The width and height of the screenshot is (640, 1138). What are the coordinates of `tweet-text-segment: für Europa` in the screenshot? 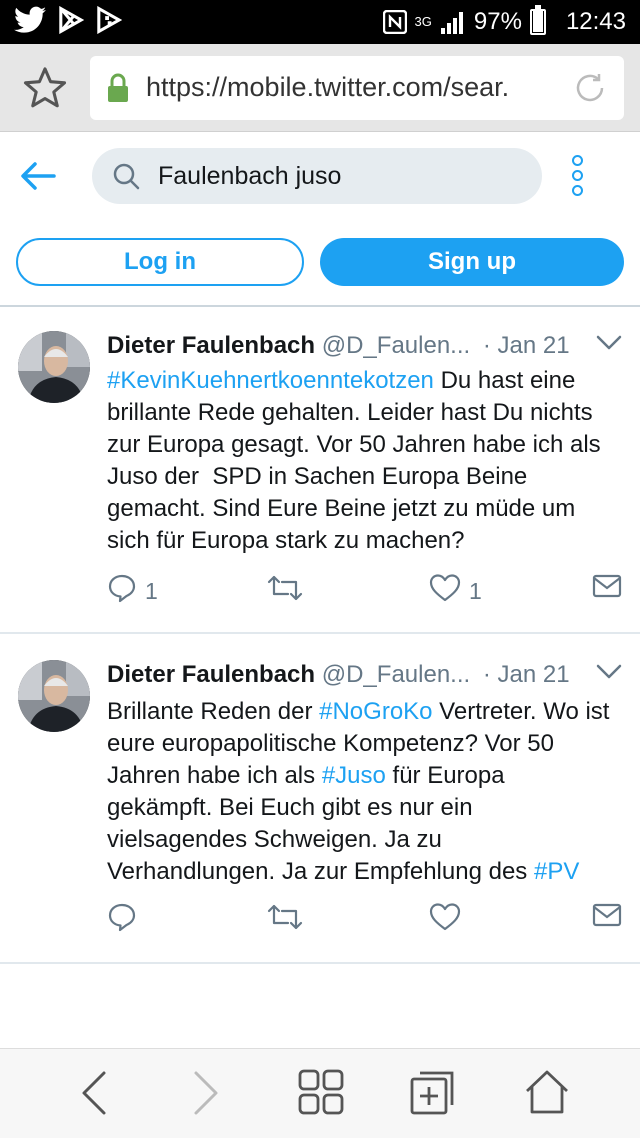 It's located at (445, 775).